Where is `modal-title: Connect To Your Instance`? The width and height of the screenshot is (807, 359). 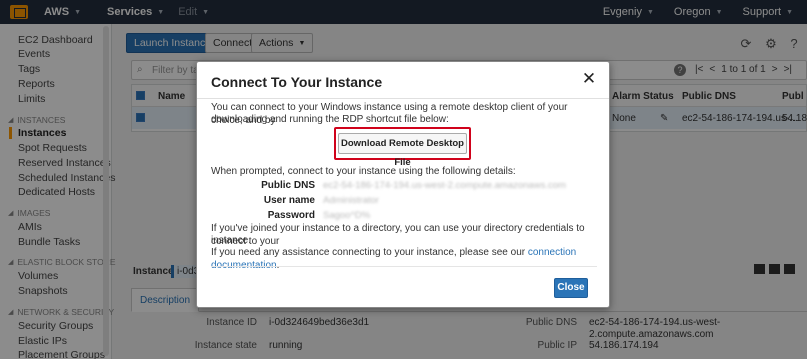 modal-title: Connect To Your Instance is located at coordinates (297, 82).